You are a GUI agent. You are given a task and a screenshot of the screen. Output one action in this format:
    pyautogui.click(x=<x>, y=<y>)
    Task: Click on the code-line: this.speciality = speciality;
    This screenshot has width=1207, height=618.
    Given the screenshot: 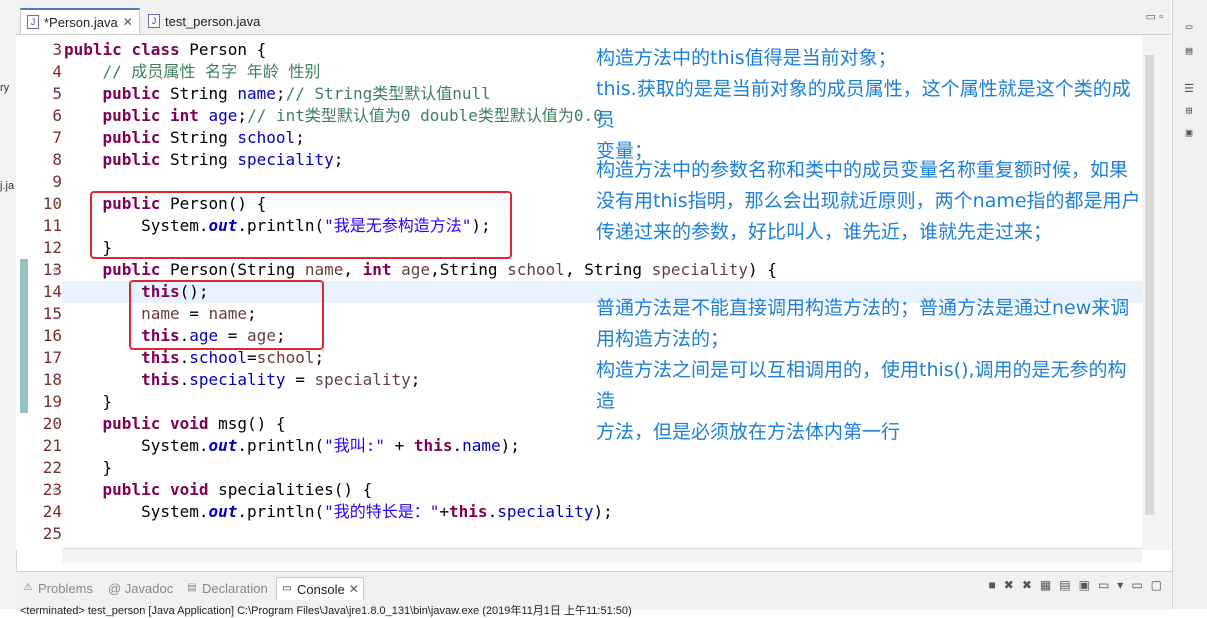 What is the action you would take?
    pyautogui.click(x=242, y=380)
    